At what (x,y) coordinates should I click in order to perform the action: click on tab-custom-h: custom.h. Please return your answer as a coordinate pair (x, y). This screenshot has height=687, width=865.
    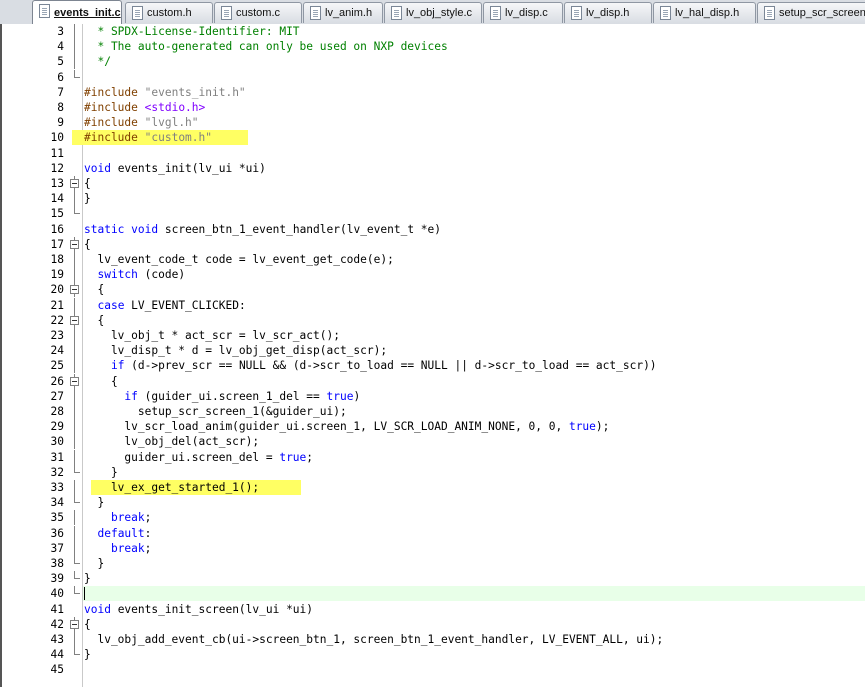
    Looking at the image, I should click on (169, 12).